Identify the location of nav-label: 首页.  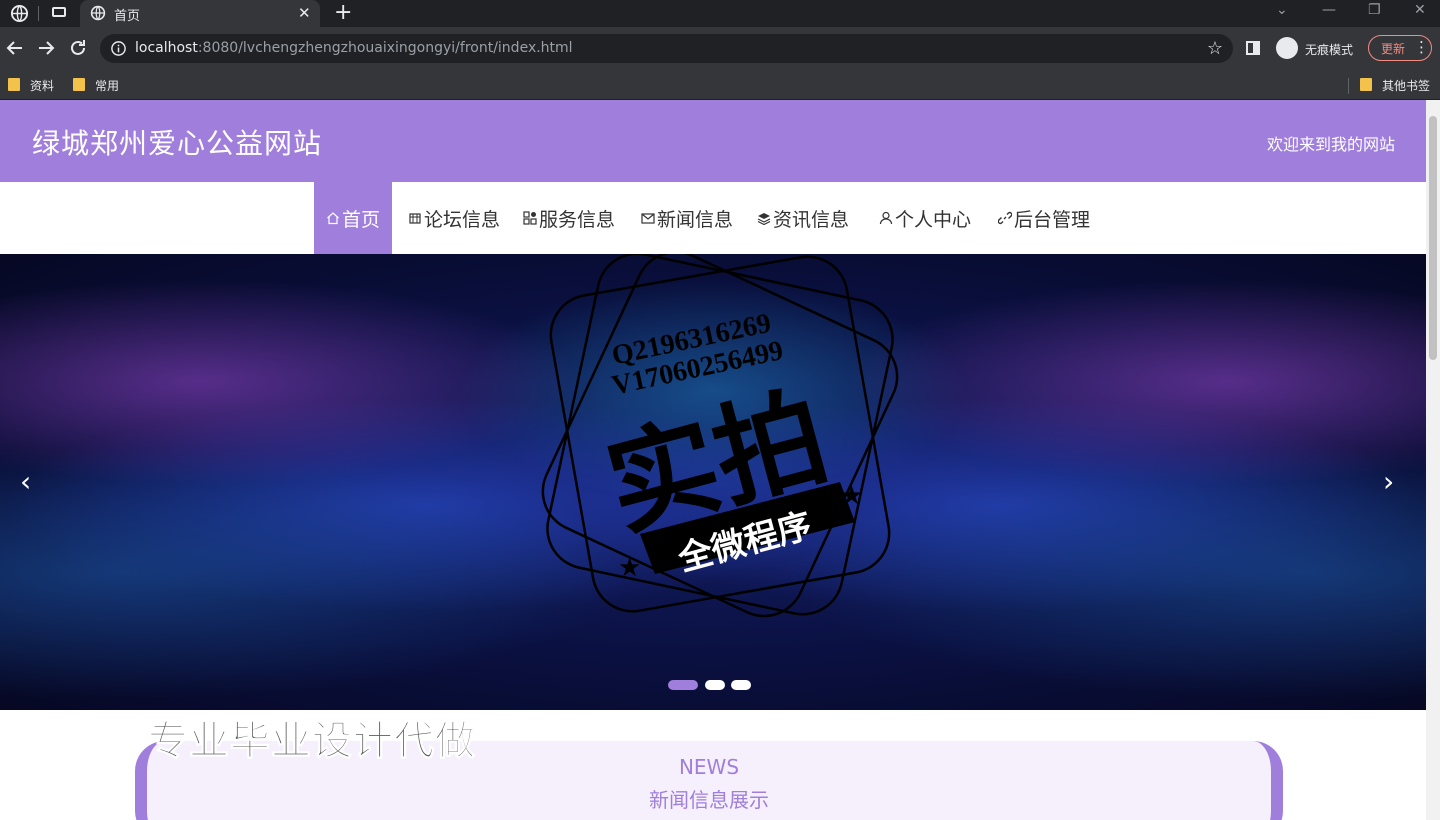
(360, 219).